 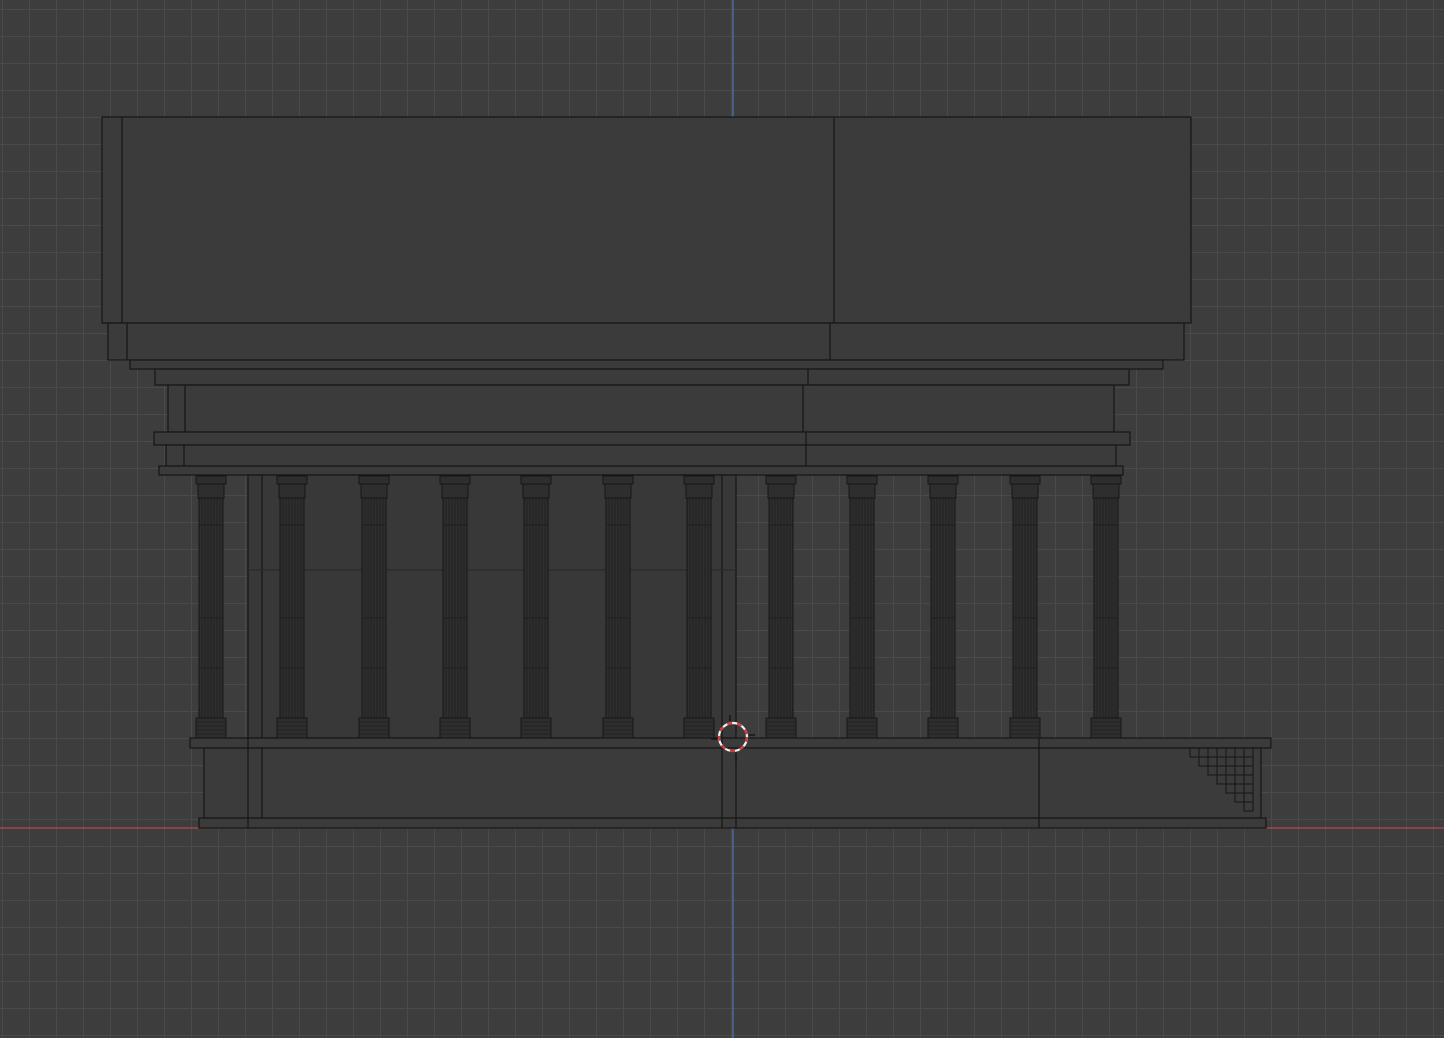 I want to click on cornice-strip, so click(x=646, y=364).